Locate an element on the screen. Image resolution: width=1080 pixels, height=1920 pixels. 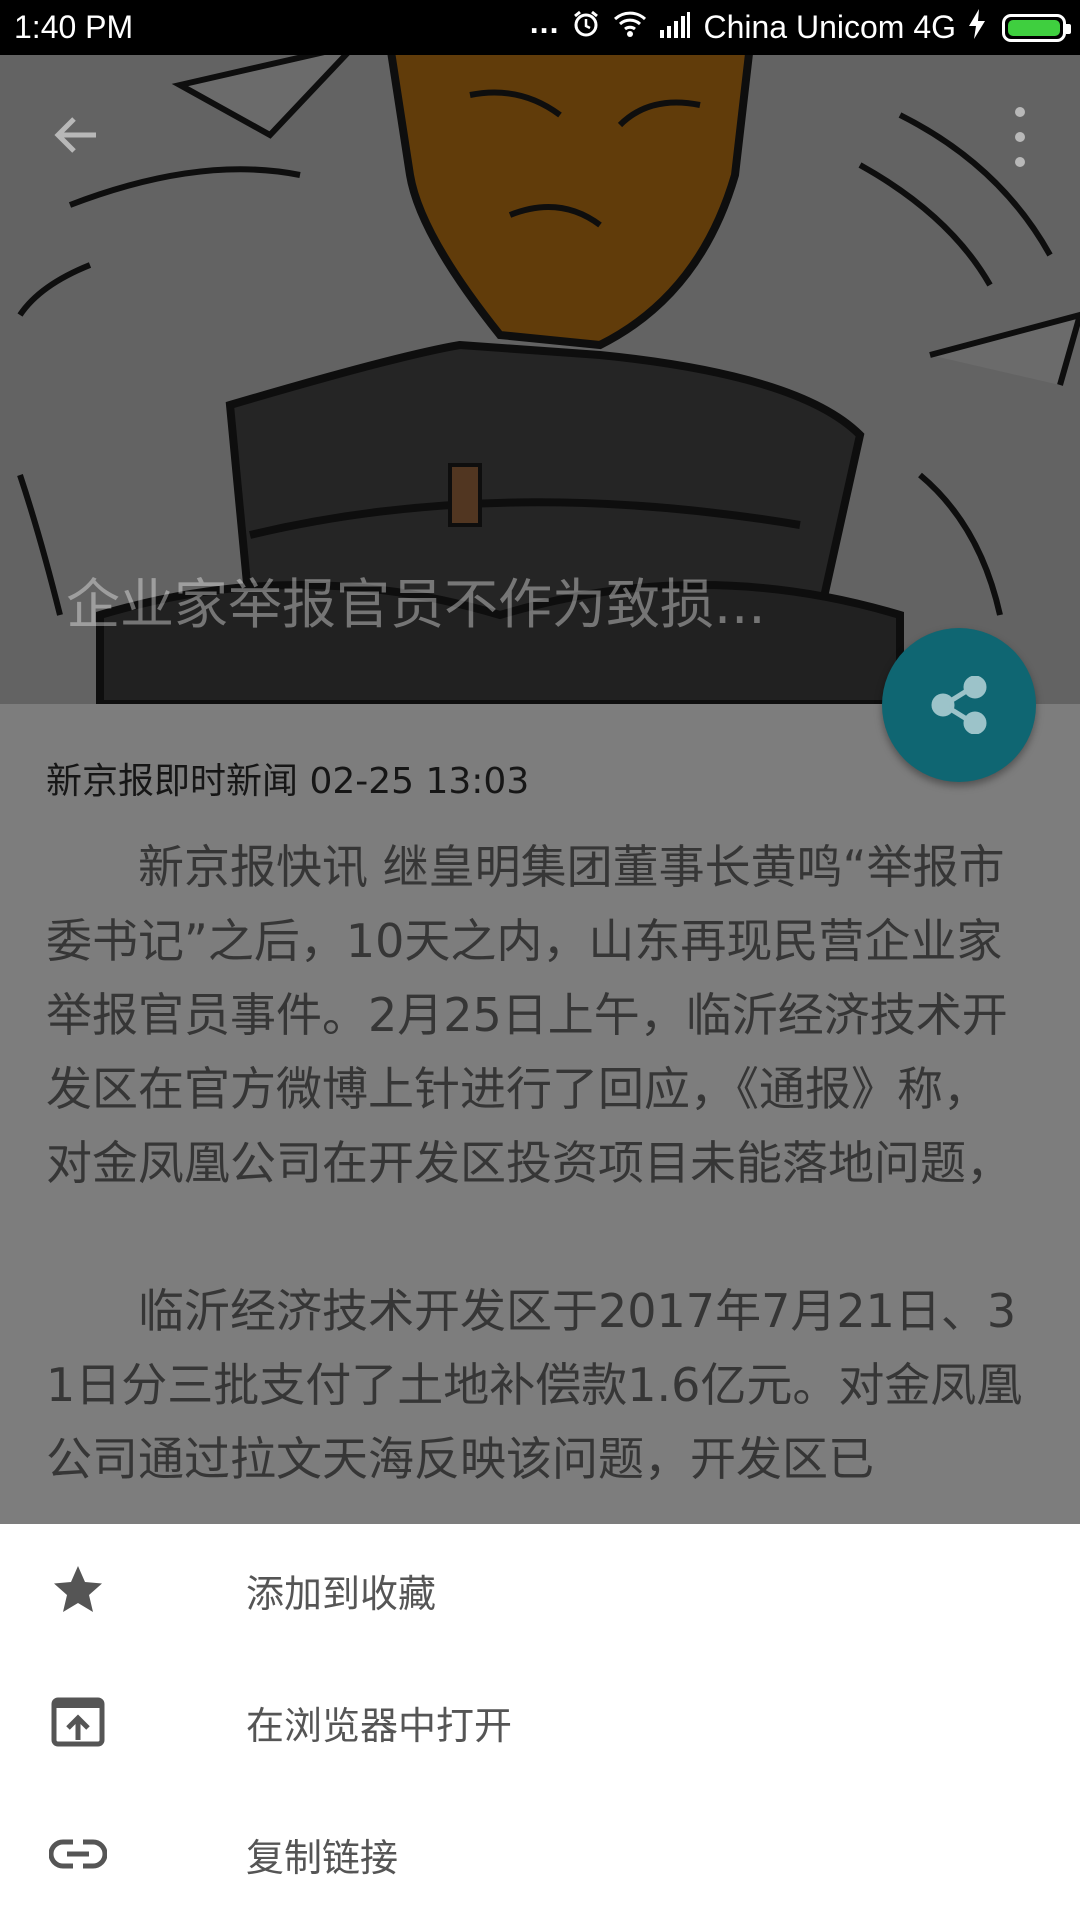
copy-link-item: 复制链接 is located at coordinates (540, 1854).